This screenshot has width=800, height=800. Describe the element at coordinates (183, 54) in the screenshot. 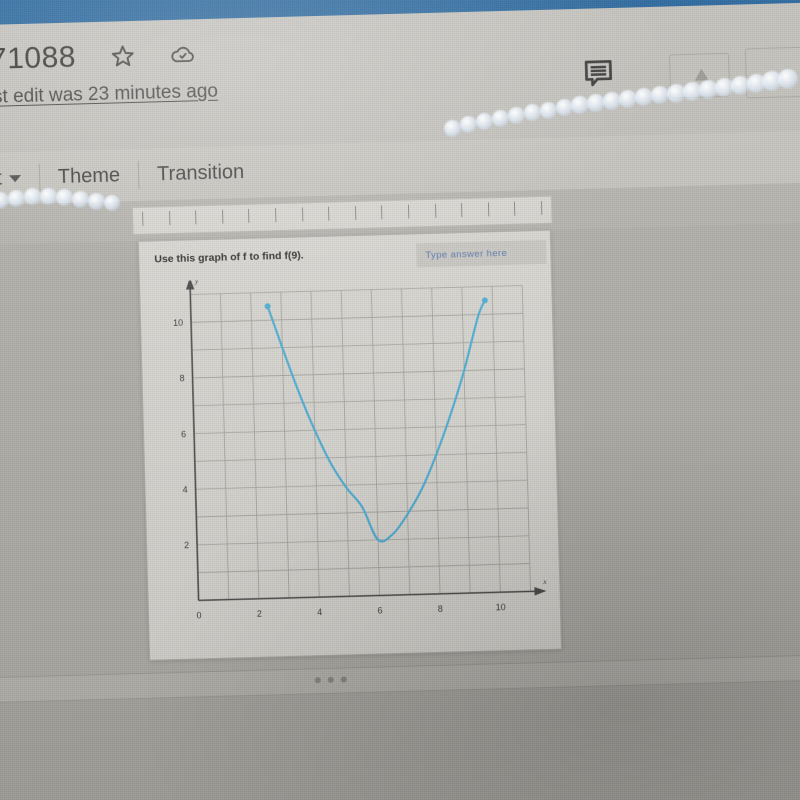

I see `cloud-saved-icon` at that location.